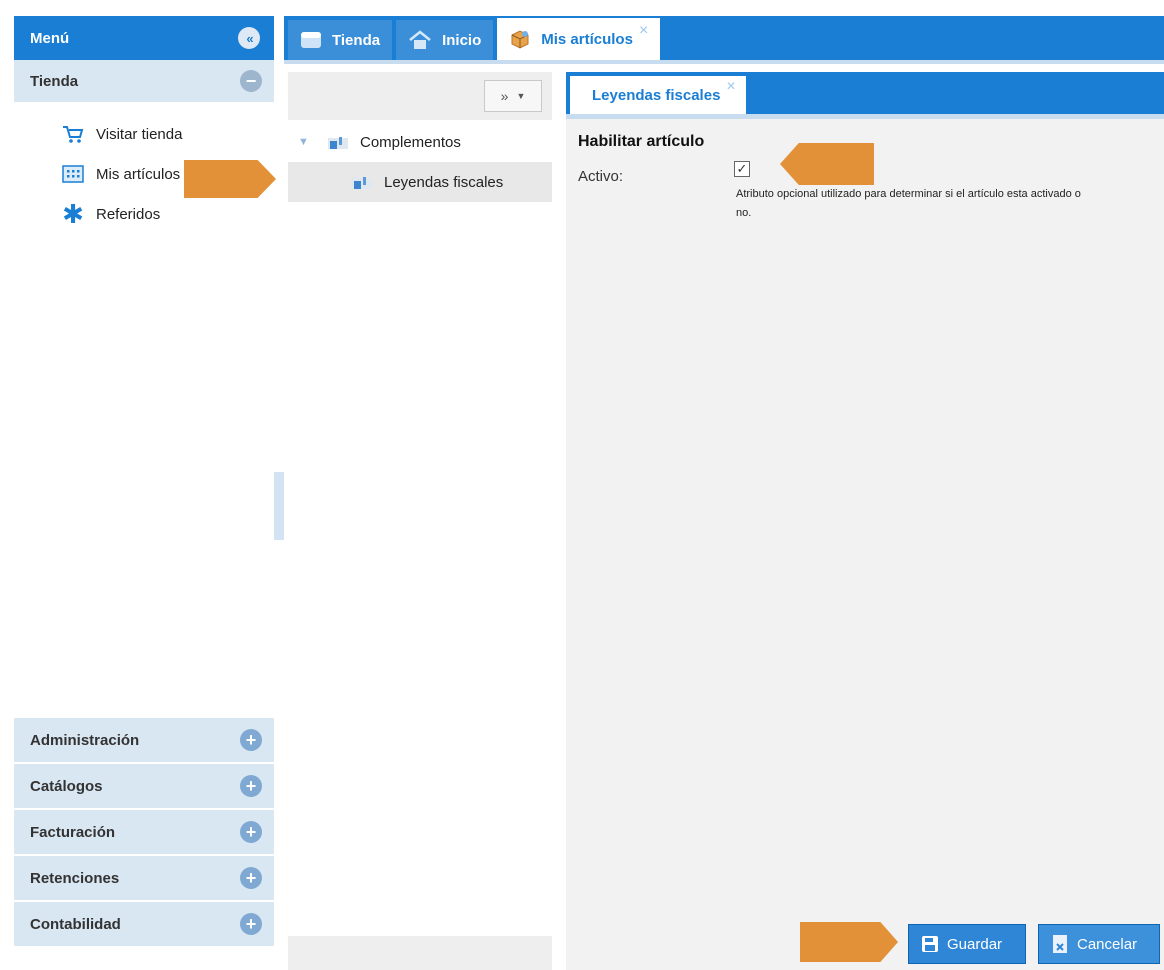 The image size is (1164, 970). Describe the element at coordinates (724, 38) in the screenshot. I see `main-tab-strip: Tienda Inicio Mis artículos ×` at that location.